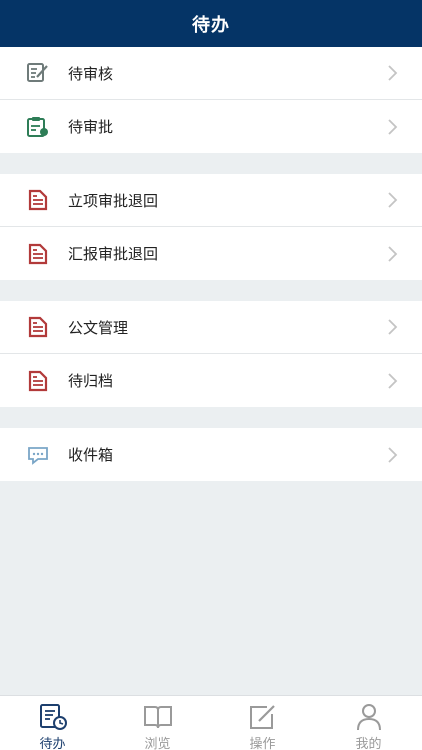 This screenshot has height=750, width=422. I want to click on edit-note-icon, so click(38, 73).